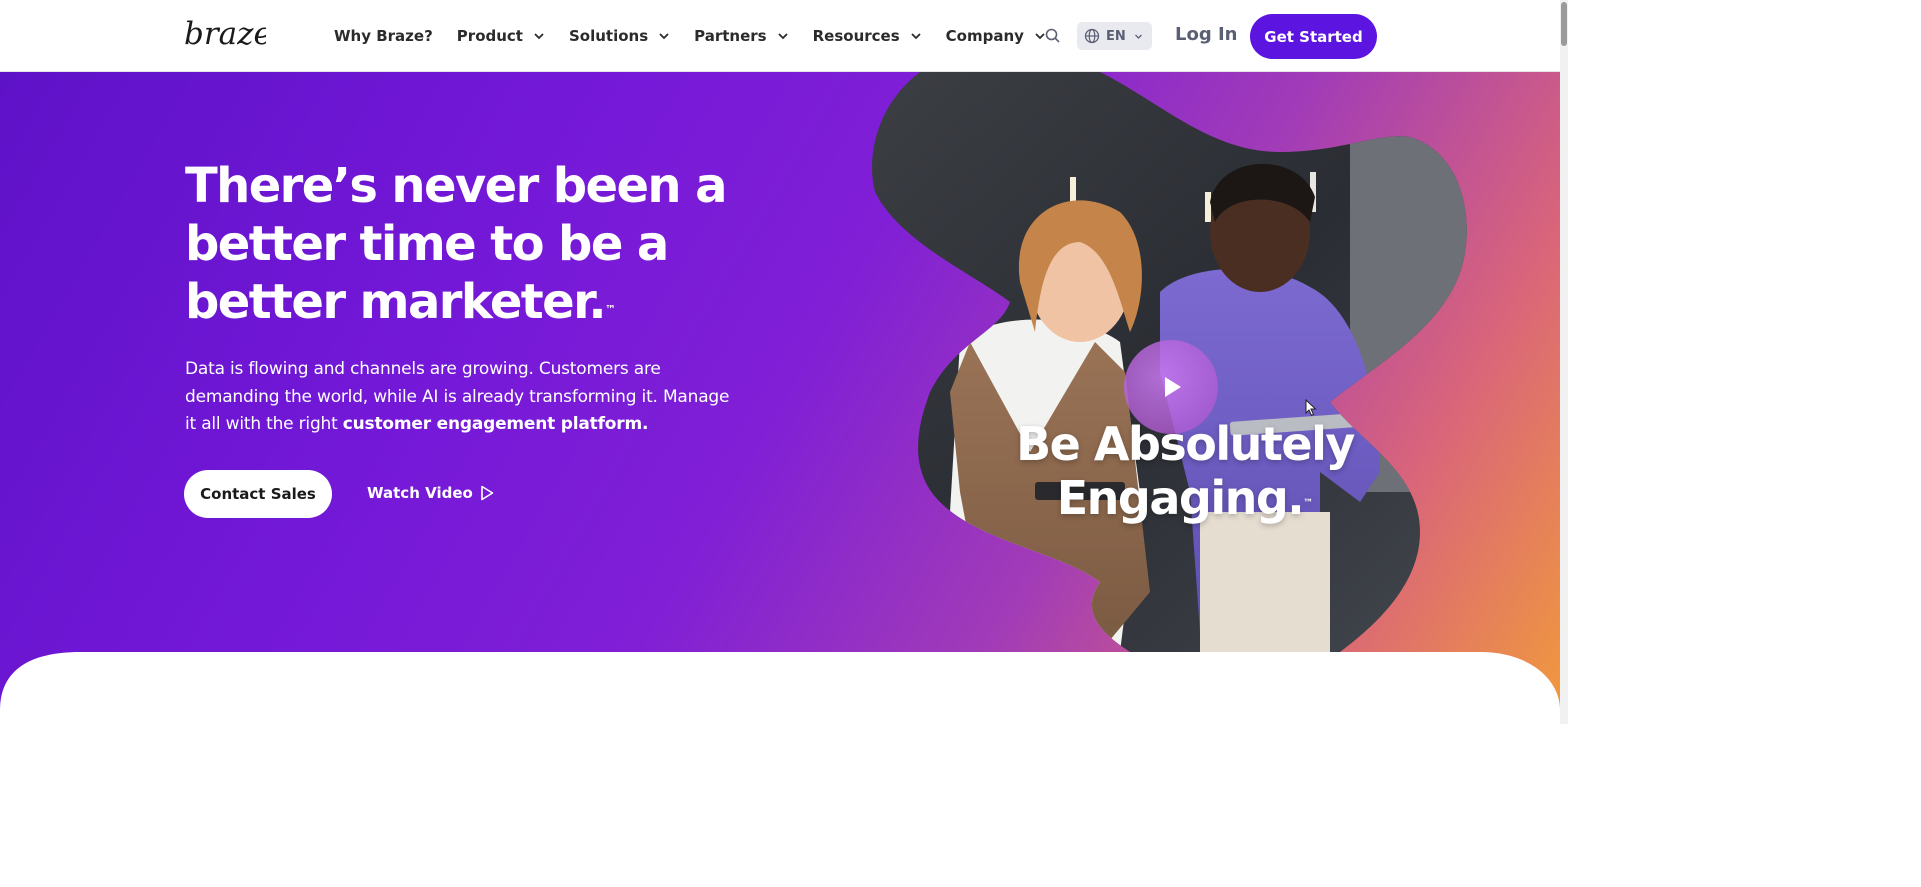  I want to click on headline-line-2: better time to be a, so click(427, 244).